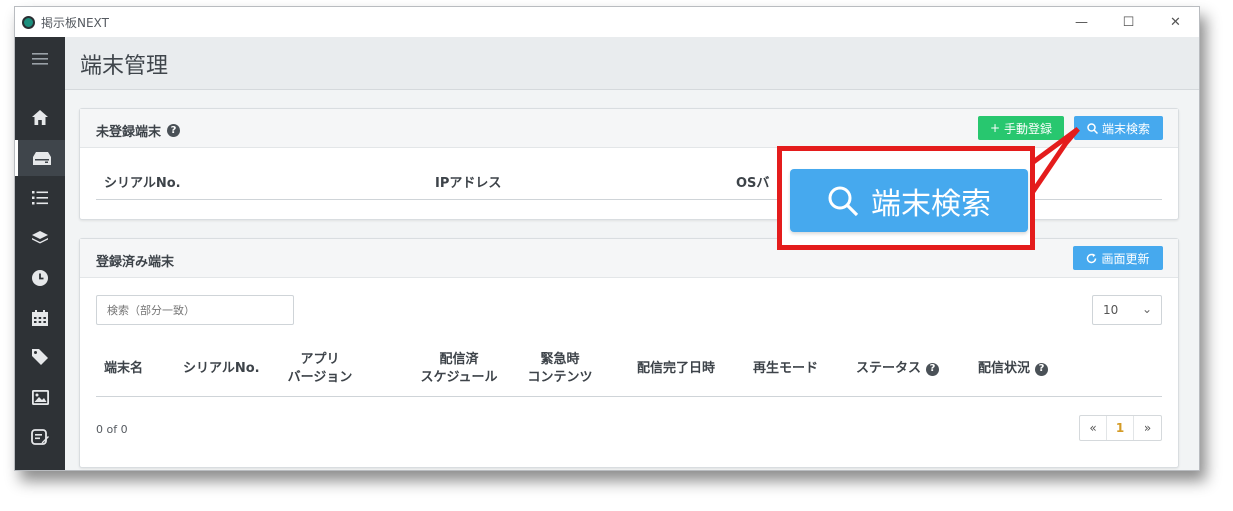 The height and width of the screenshot is (511, 1233). I want to click on device-search-label: 端末検索, so click(1125, 128).